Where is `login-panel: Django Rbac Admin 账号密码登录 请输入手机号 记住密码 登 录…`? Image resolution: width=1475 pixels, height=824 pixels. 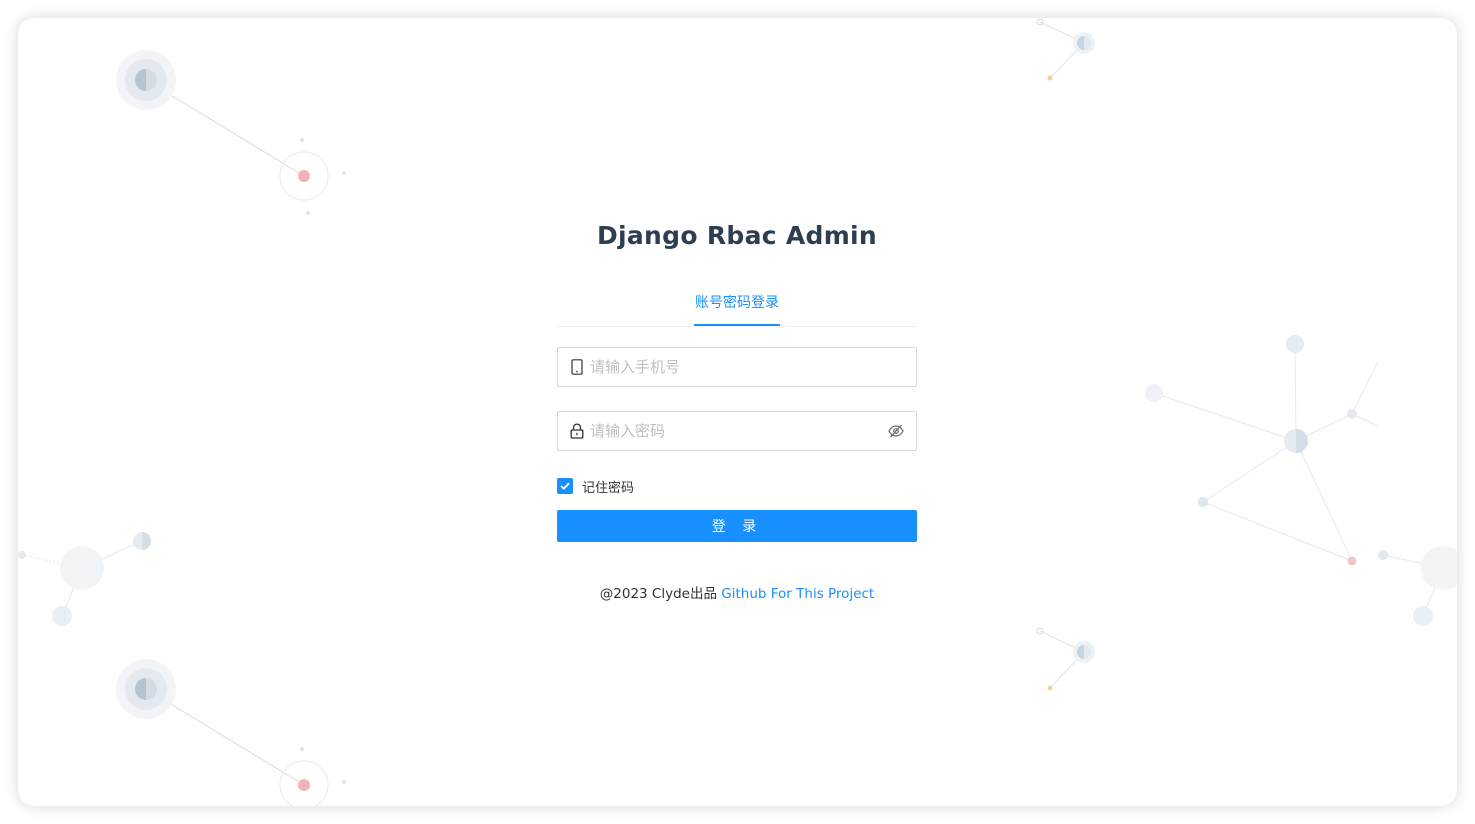
login-panel: Django Rbac Admin 账号密码登录 请输入手机号 记住密码 登 录… is located at coordinates (737, 411).